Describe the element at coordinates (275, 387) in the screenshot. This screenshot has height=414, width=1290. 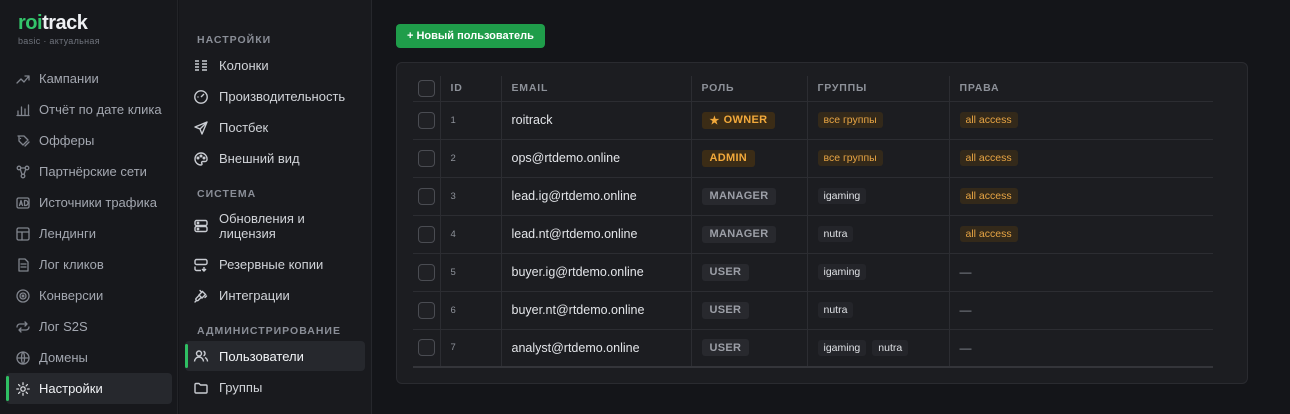
I see `subnav-item-groups: Группы` at that location.